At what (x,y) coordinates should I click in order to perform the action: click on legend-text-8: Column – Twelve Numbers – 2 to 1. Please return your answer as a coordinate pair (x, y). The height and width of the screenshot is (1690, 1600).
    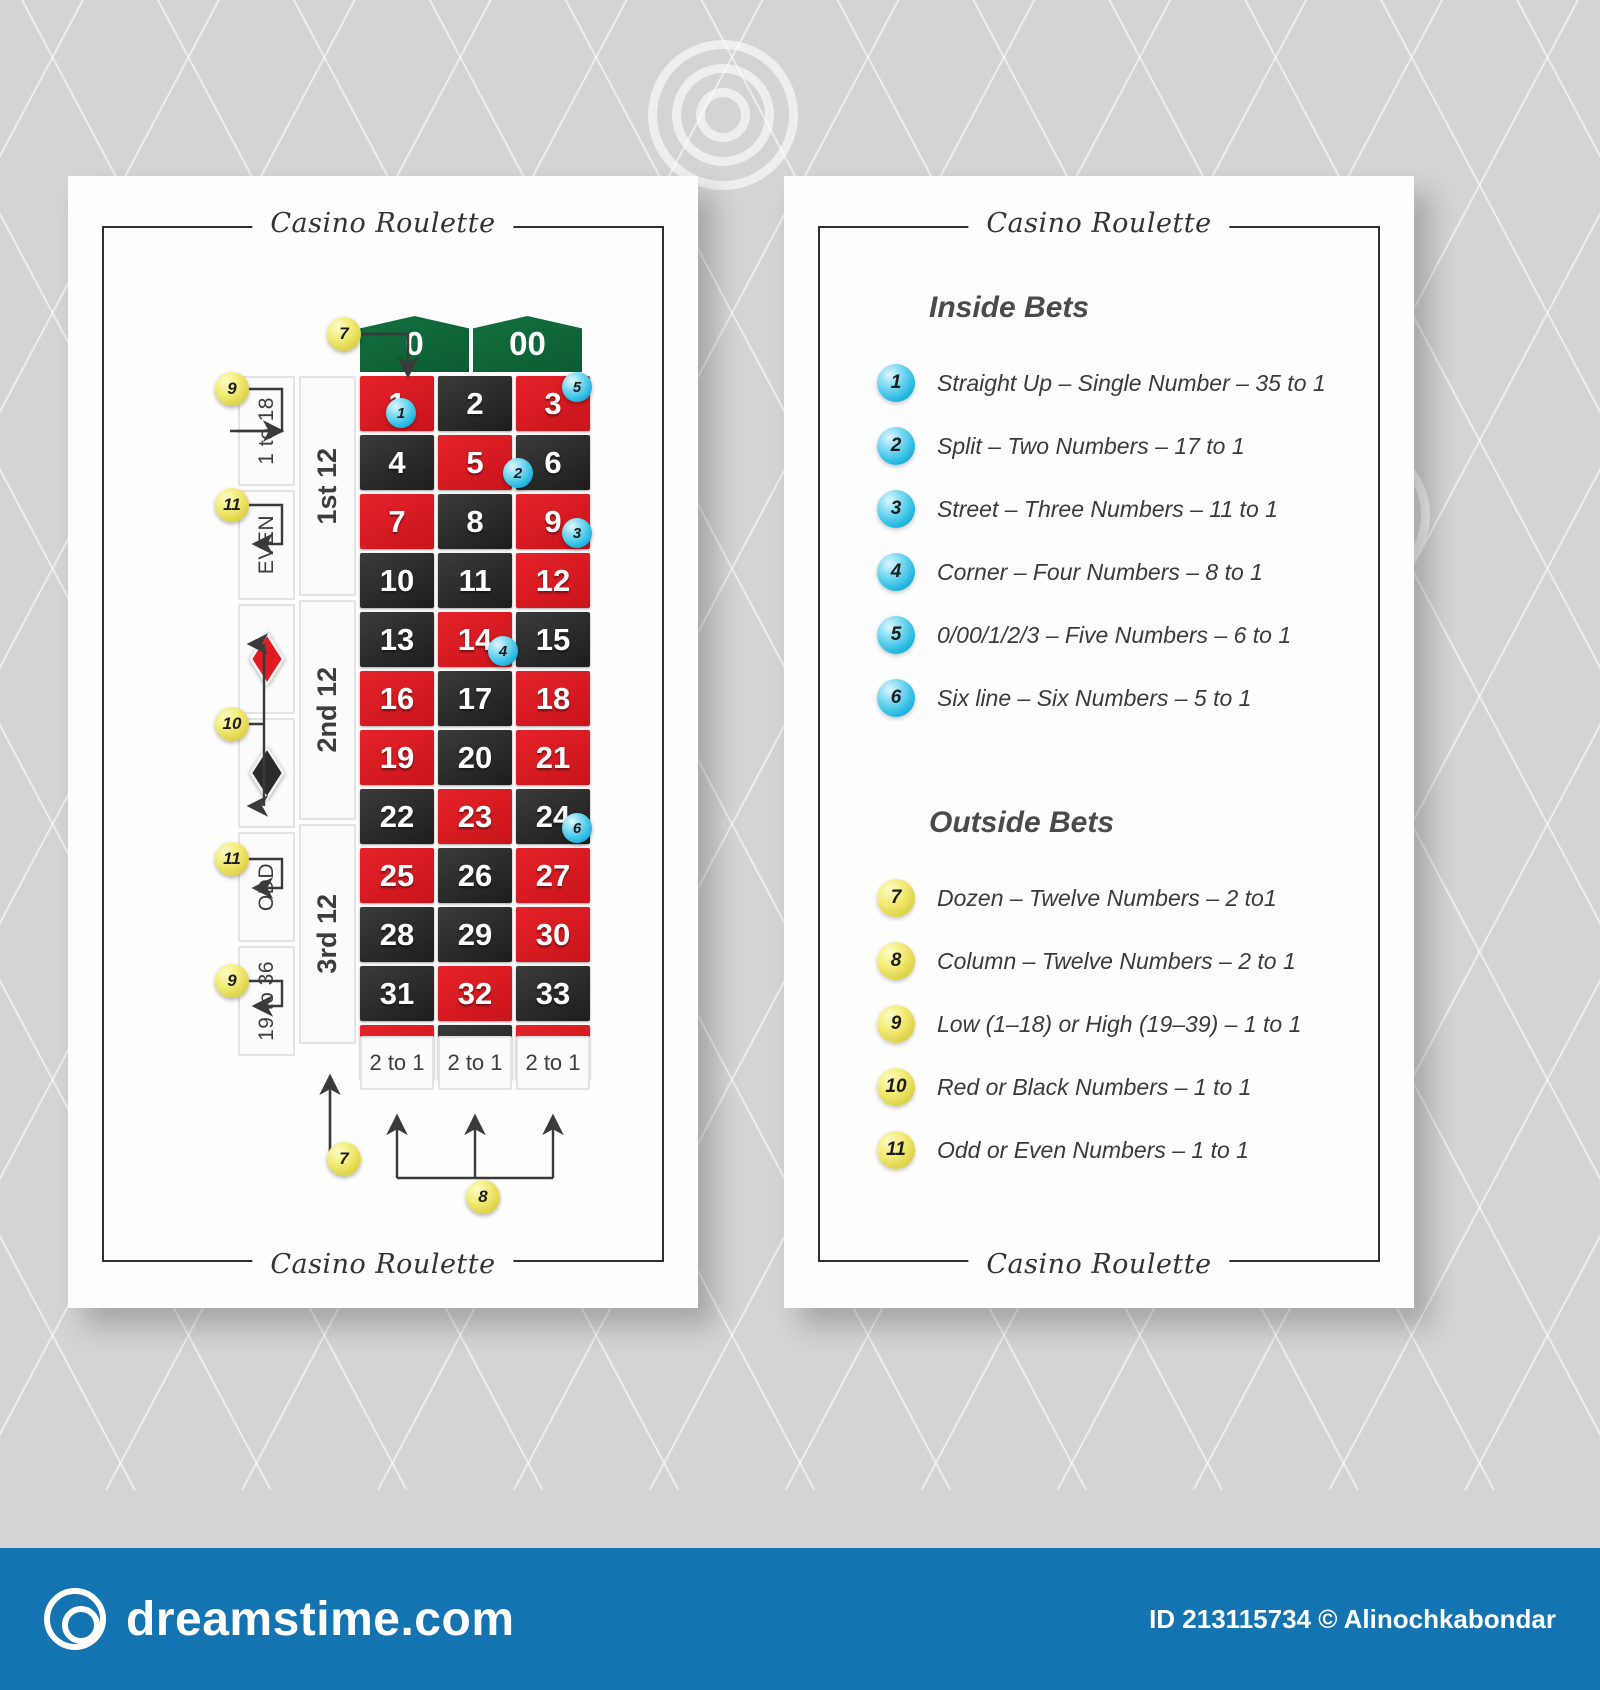
    Looking at the image, I should click on (1116, 960).